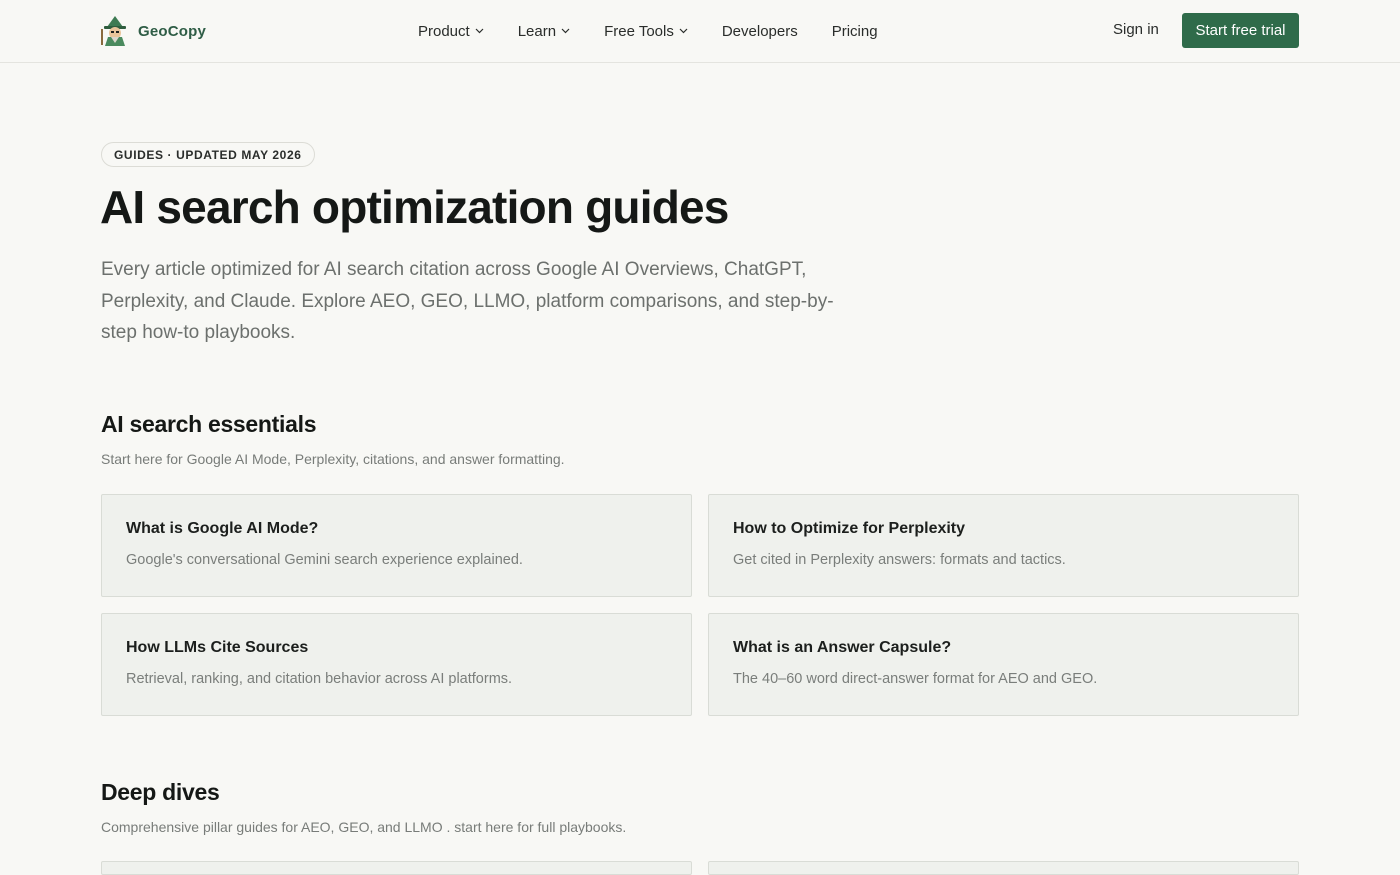 The height and width of the screenshot is (875, 1400). I want to click on guides-updated-badge: GUIDES · UPDATED MAY 2026, so click(208, 154).